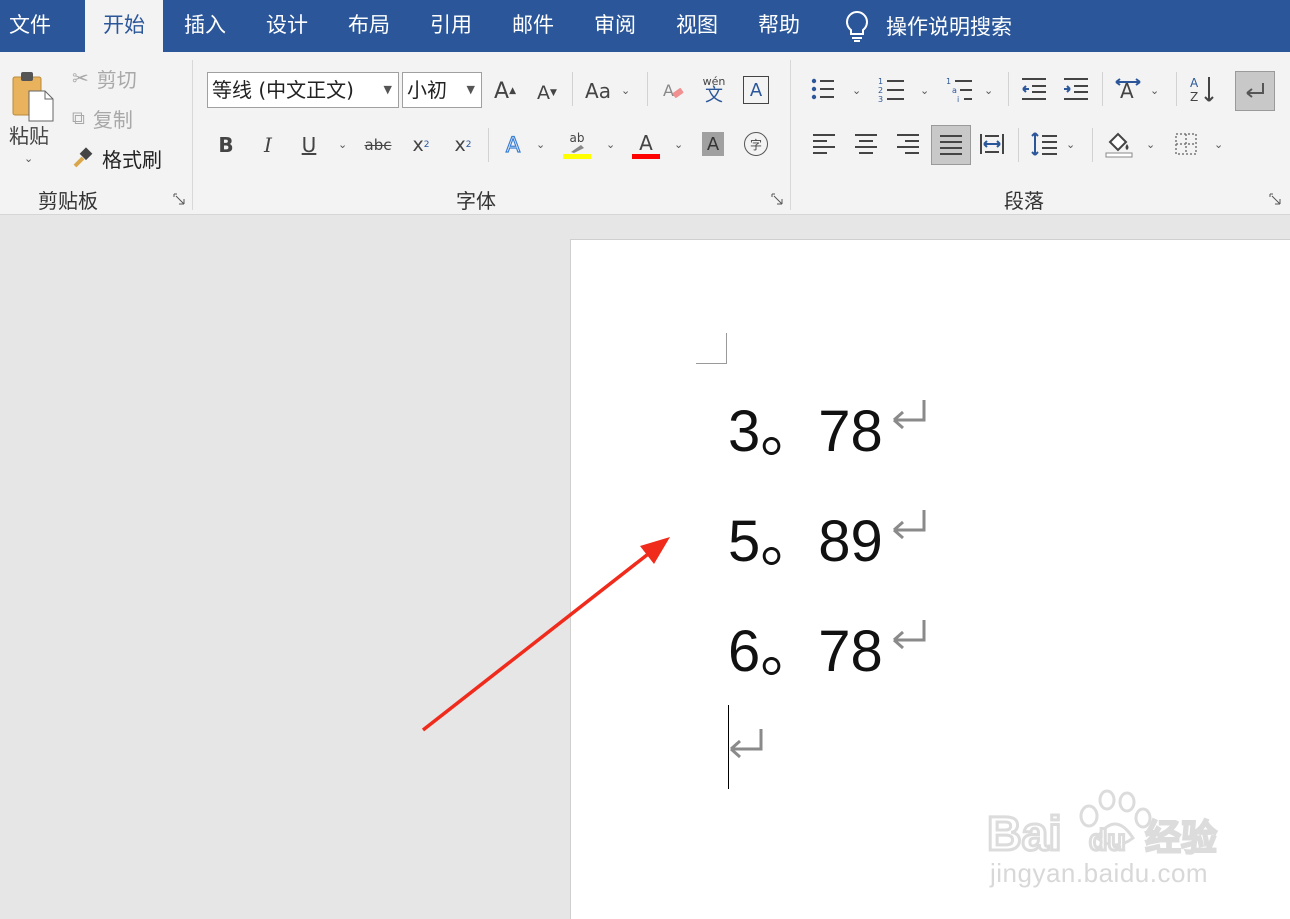 This screenshot has height=919, width=1290. Describe the element at coordinates (1107, 840) in the screenshot. I see `svg-text: du` at that location.